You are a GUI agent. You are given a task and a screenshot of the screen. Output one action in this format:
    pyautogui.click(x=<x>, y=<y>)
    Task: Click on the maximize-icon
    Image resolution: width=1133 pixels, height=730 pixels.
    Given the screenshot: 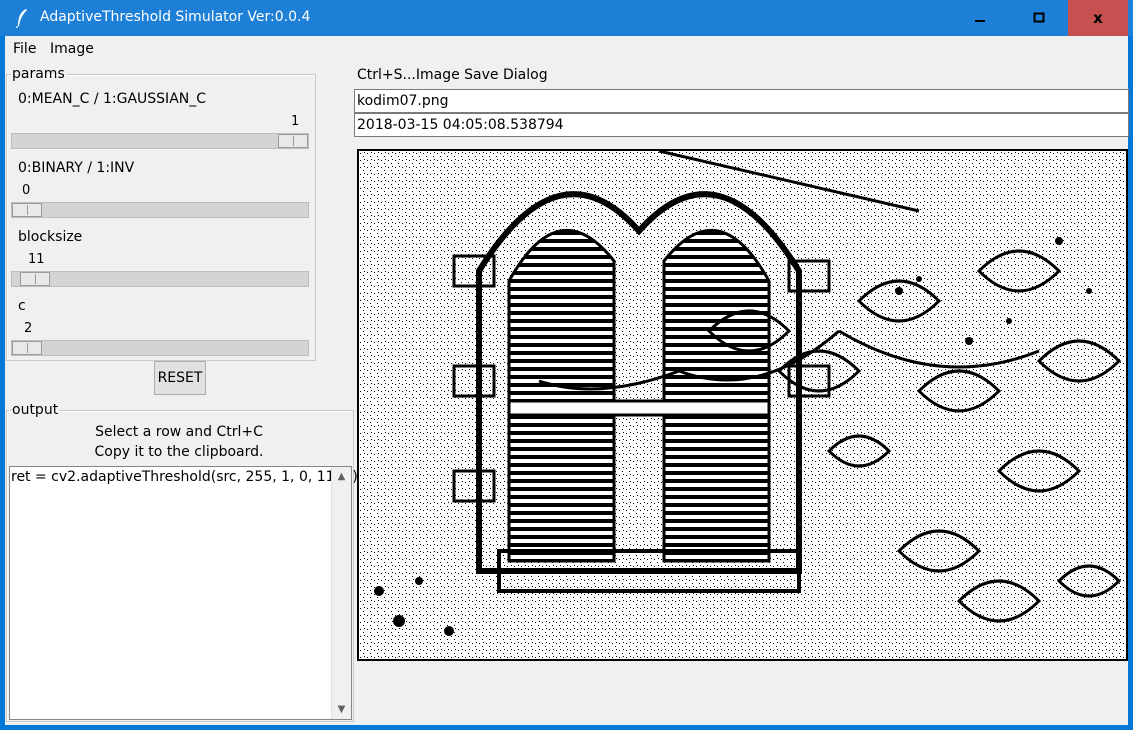 What is the action you would take?
    pyautogui.click(x=1038, y=17)
    